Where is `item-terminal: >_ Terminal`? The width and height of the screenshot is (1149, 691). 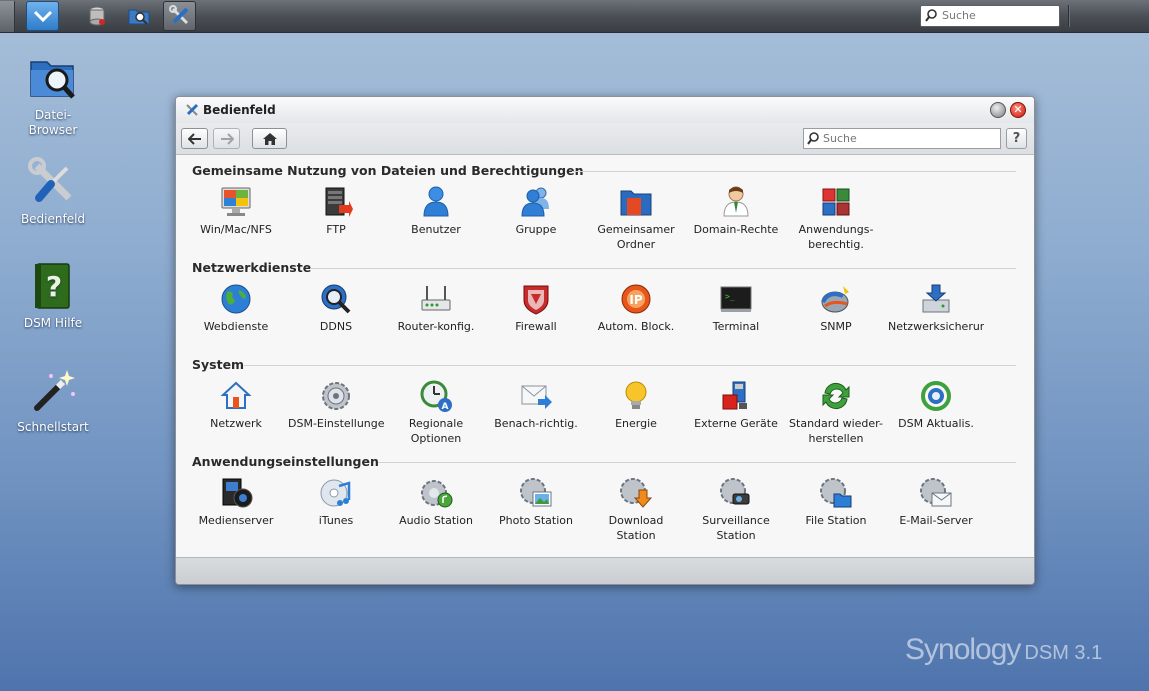 item-terminal: >_ Terminal is located at coordinates (736, 315).